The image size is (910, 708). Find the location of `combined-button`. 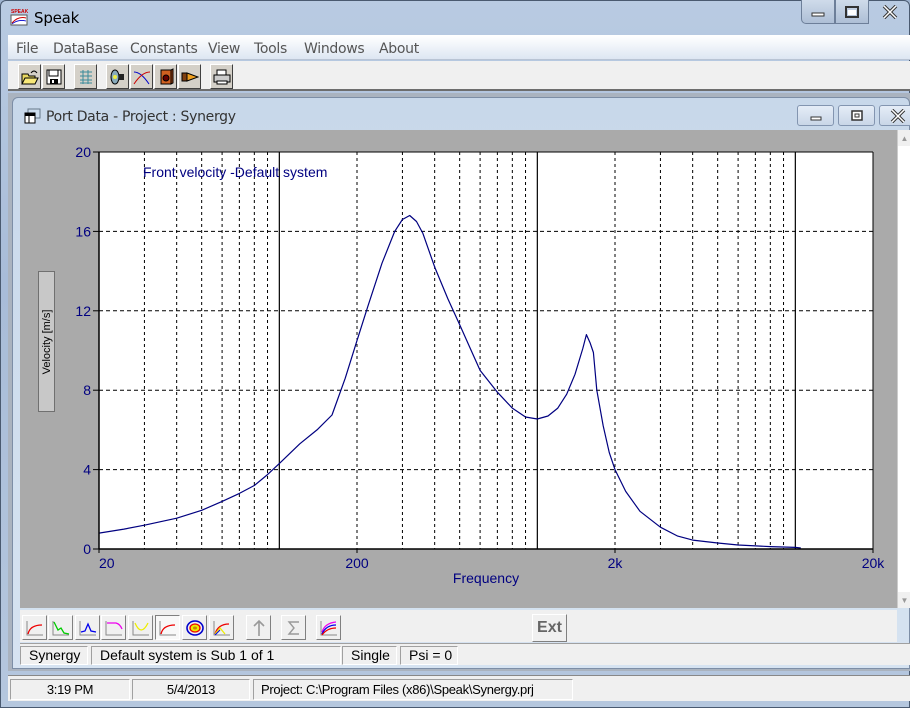

combined-button is located at coordinates (221, 627).